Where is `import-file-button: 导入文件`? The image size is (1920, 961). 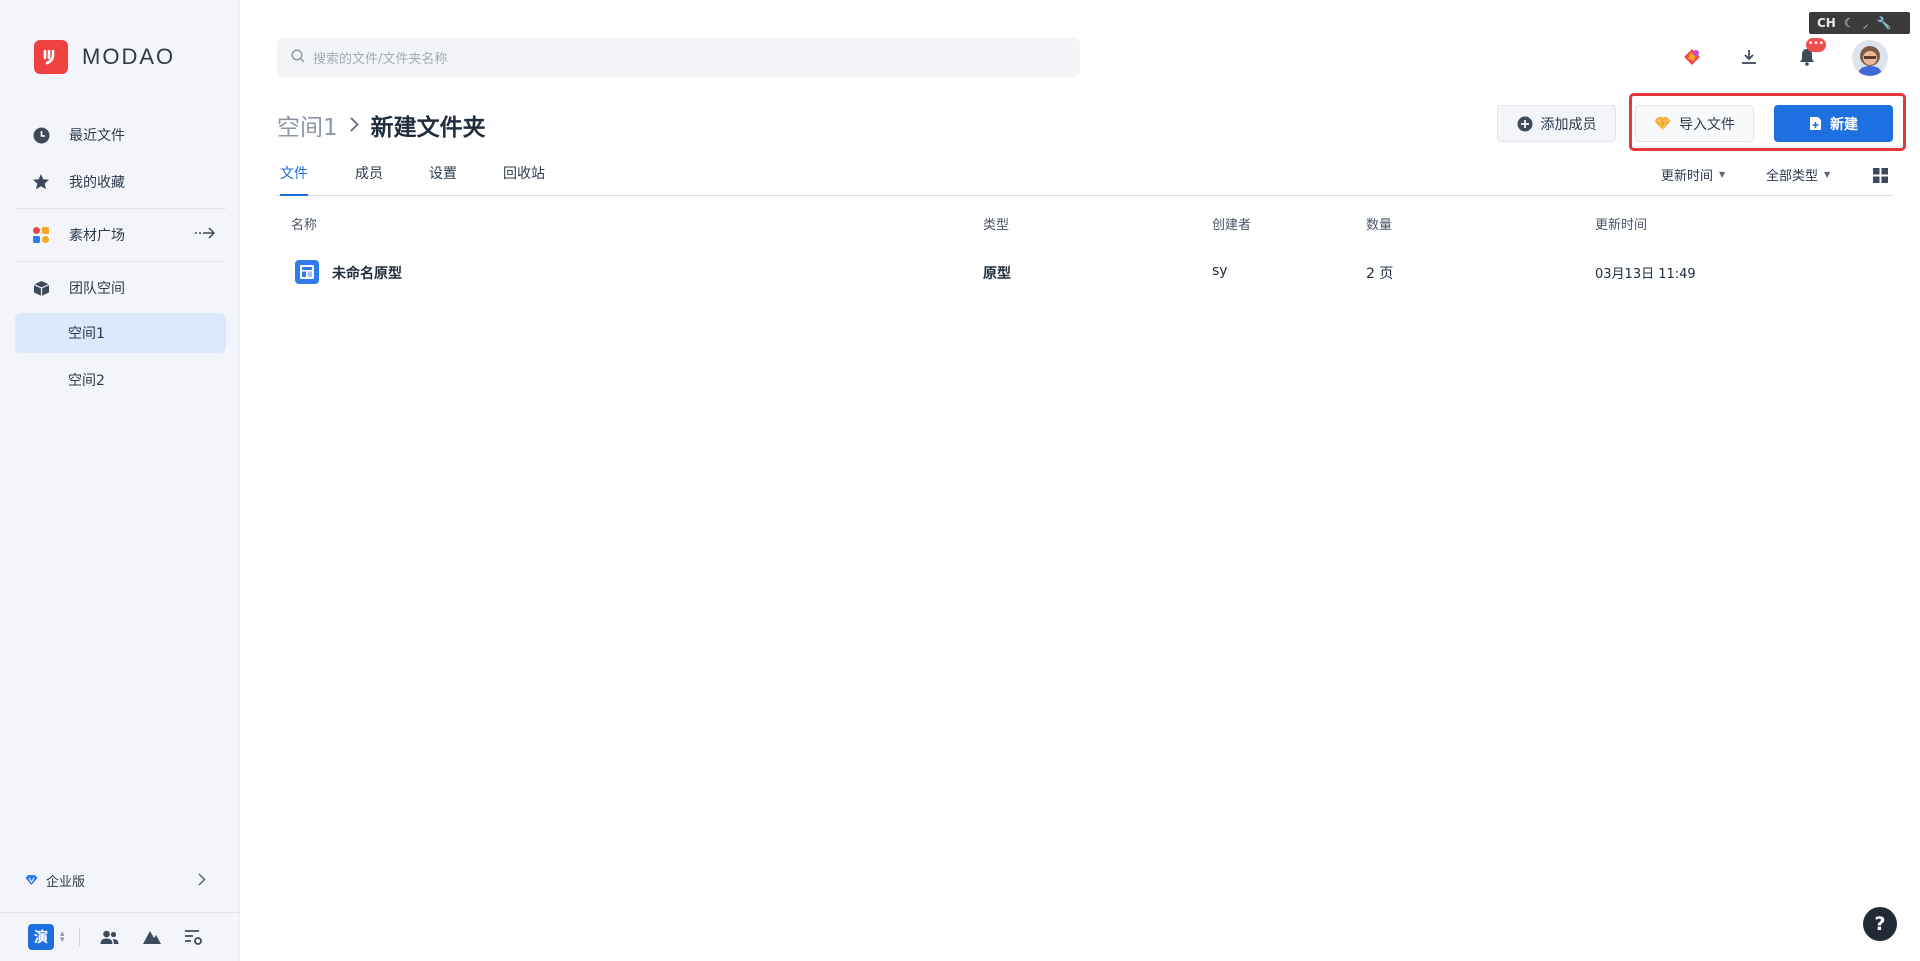 import-file-button: 导入文件 is located at coordinates (1694, 123).